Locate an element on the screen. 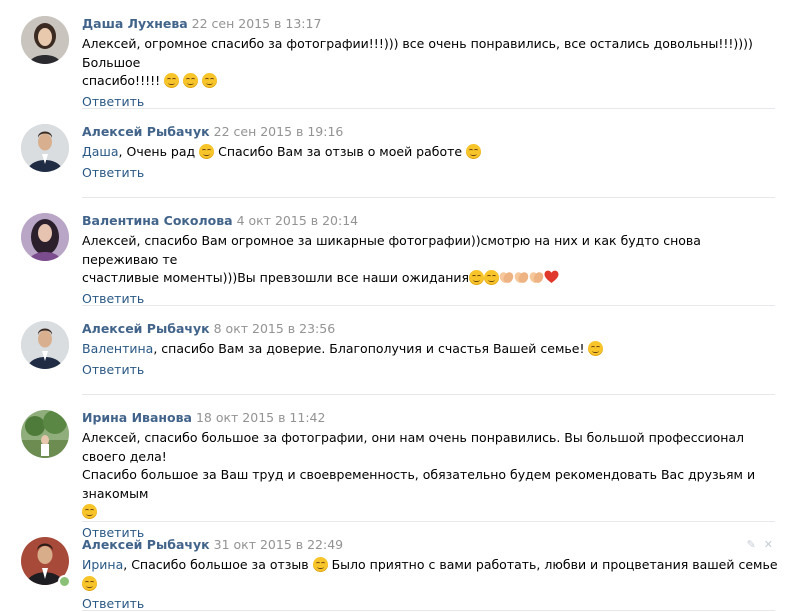 This screenshot has height=612, width=795. comment-text-line: , Спасибо большое за отзыв is located at coordinates (218, 564).